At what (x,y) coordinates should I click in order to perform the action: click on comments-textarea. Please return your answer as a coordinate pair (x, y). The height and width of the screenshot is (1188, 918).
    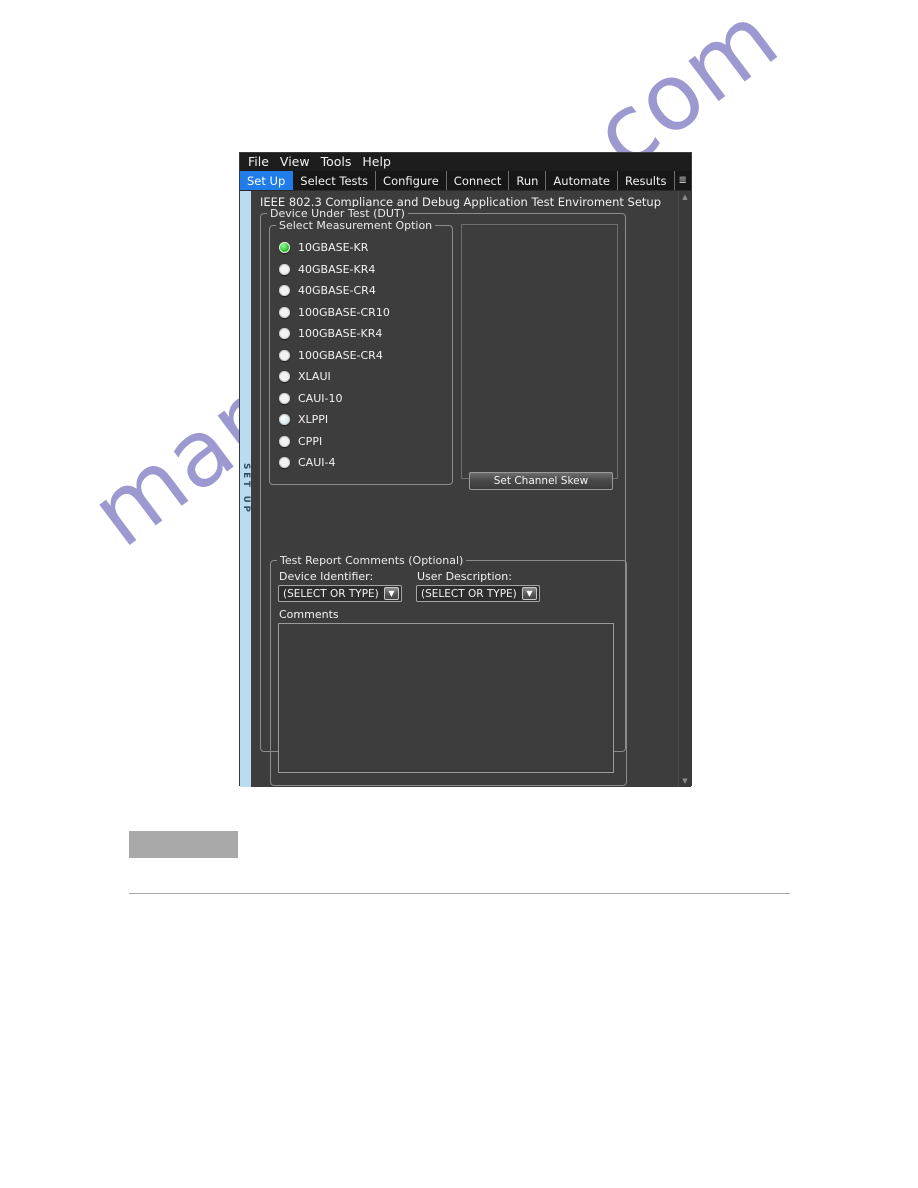
    Looking at the image, I should click on (446, 698).